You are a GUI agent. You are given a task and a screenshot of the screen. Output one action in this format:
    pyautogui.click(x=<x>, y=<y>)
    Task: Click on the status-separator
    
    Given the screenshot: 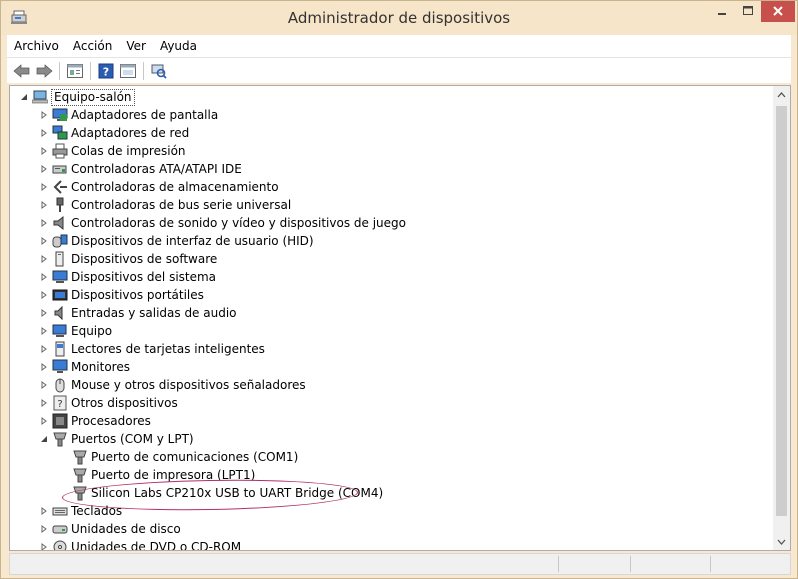 What is the action you would take?
    pyautogui.click(x=630, y=564)
    